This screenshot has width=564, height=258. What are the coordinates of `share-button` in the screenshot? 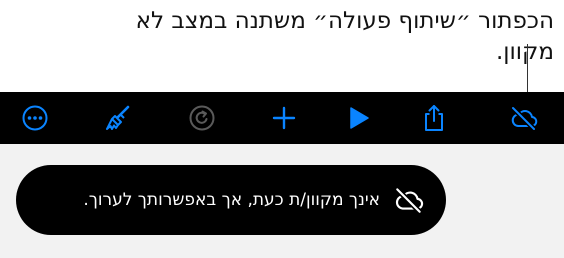 It's located at (434, 118).